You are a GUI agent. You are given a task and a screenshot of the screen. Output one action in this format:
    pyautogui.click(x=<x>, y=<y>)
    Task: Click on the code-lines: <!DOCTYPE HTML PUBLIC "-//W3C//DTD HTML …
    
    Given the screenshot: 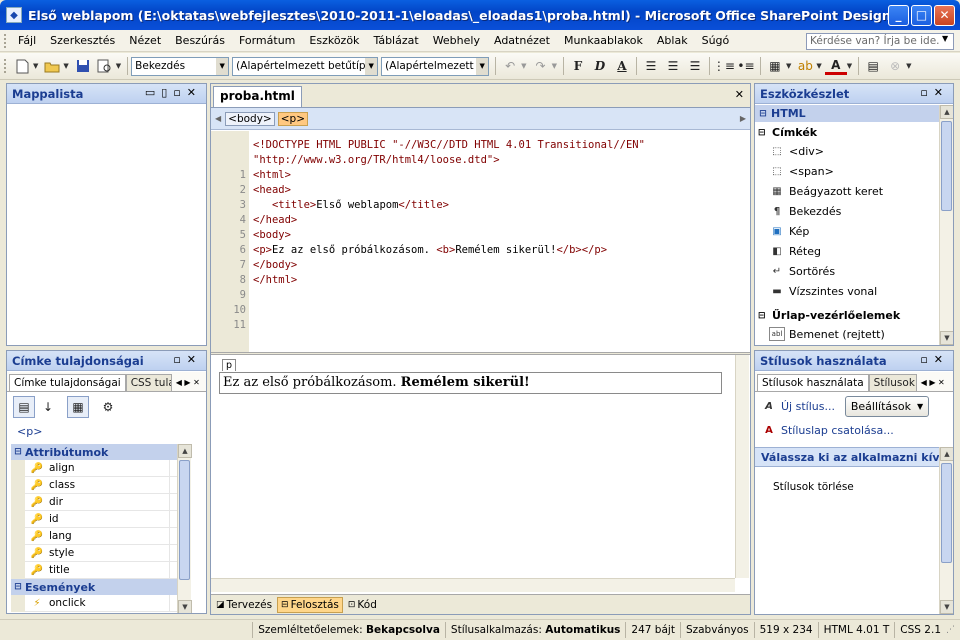 What is the action you would take?
    pyautogui.click(x=447, y=241)
    